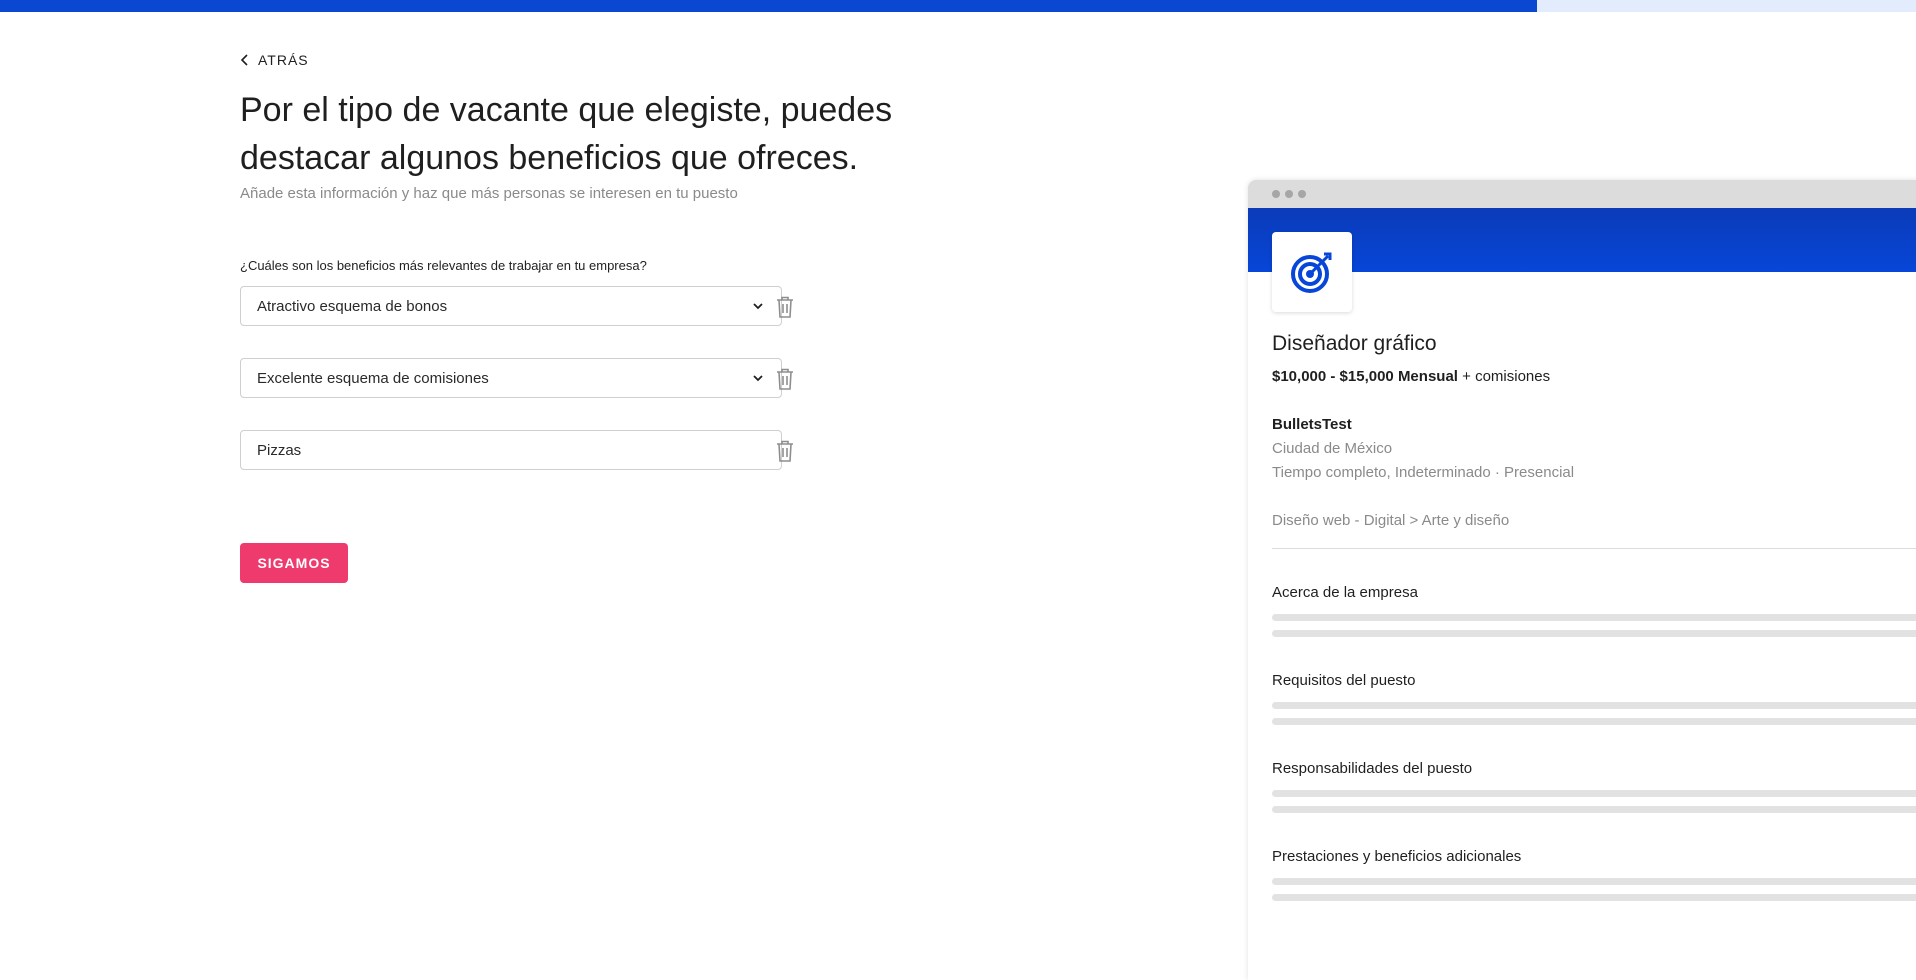 Image resolution: width=1916 pixels, height=980 pixels. What do you see at coordinates (1372, 768) in the screenshot?
I see `section-title-responsibilities: Responsabilidades del puesto` at bounding box center [1372, 768].